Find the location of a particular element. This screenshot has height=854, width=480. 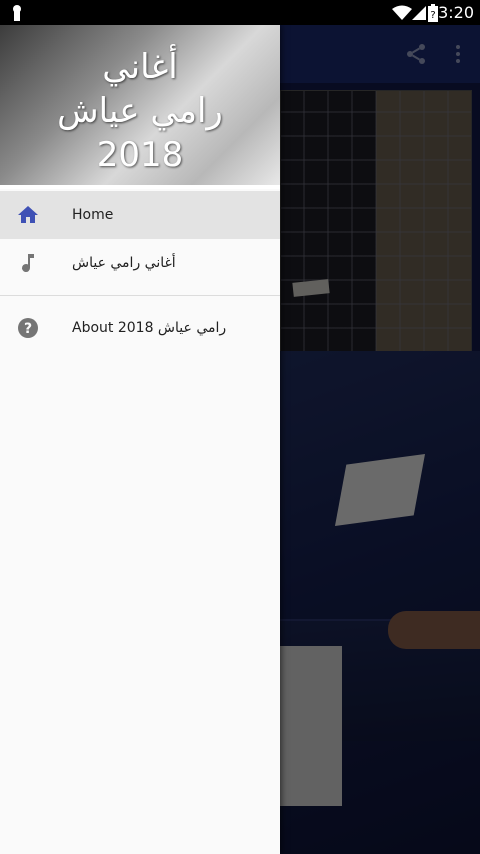

help-icon: ? is located at coordinates (28, 328).